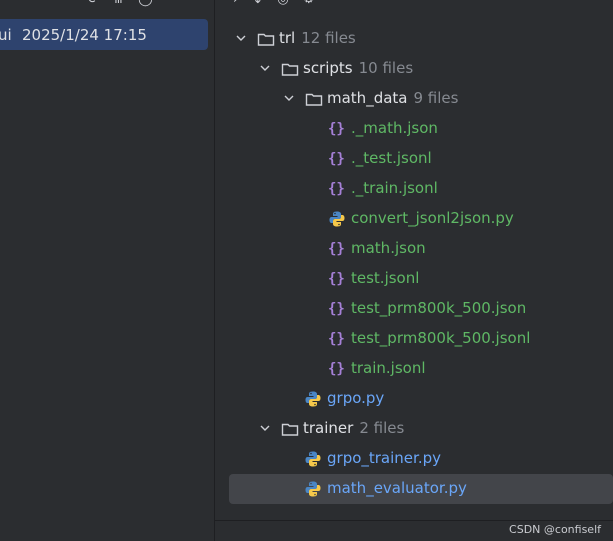 The image size is (613, 541). I want to click on tree-toolbar: › ↕ ◎ ⚙, so click(279, 3).